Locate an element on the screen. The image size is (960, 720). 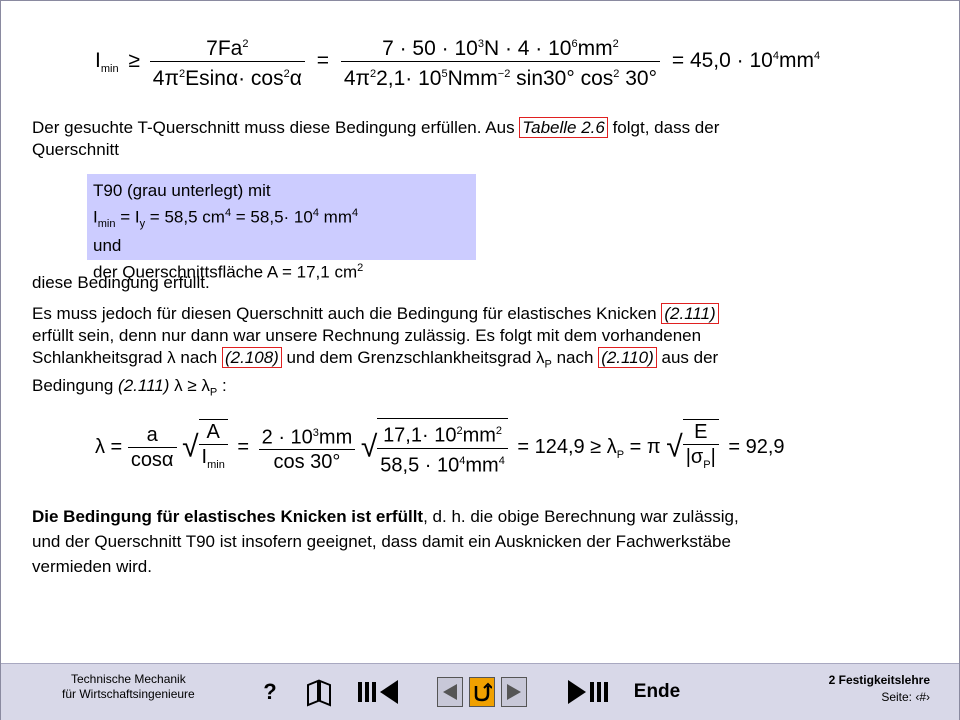
link-tabelle-2-6: Tabelle 2.6 is located at coordinates (563, 127).